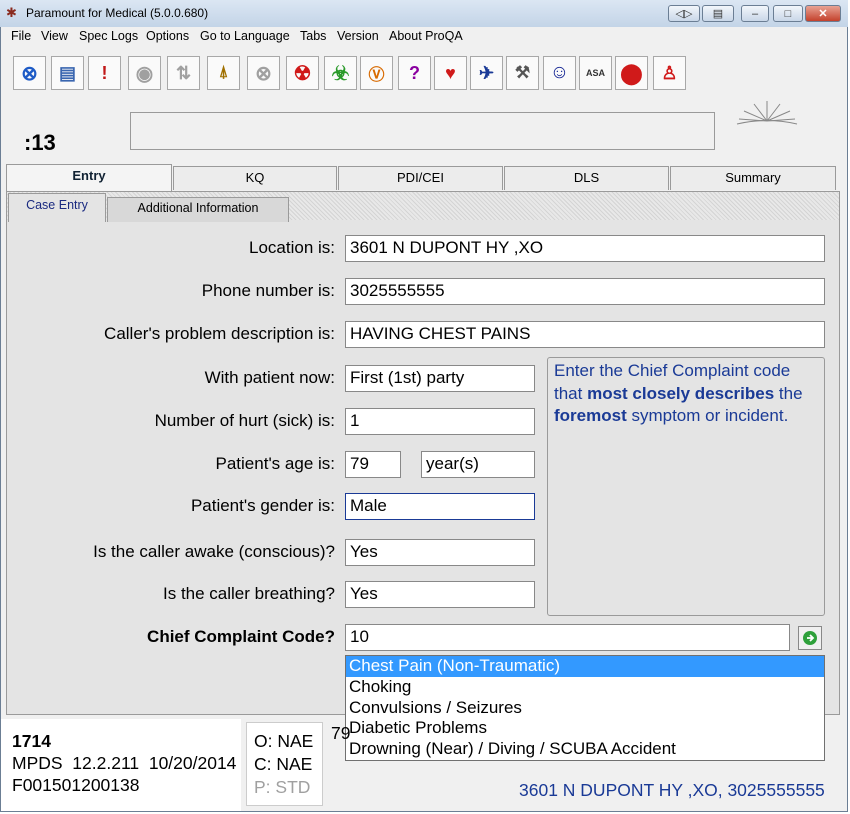 Image resolution: width=850 pixels, height=814 pixels. Describe the element at coordinates (358, 36) in the screenshot. I see `menu-version: Version` at that location.